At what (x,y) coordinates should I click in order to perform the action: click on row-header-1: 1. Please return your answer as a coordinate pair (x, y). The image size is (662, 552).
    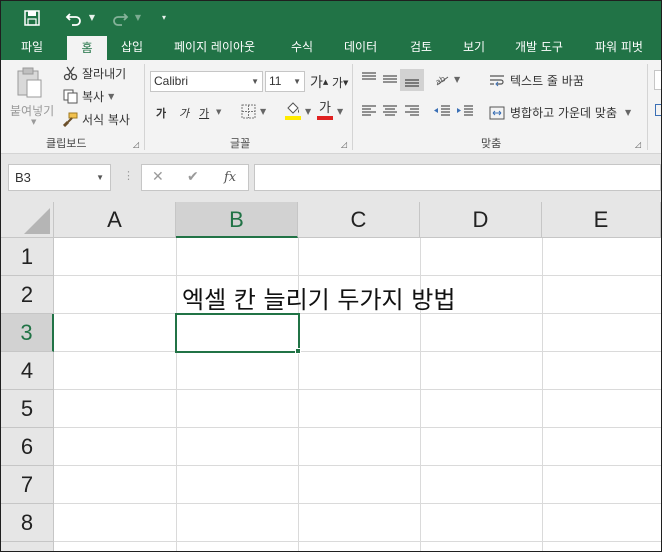
    Looking at the image, I should click on (27, 257).